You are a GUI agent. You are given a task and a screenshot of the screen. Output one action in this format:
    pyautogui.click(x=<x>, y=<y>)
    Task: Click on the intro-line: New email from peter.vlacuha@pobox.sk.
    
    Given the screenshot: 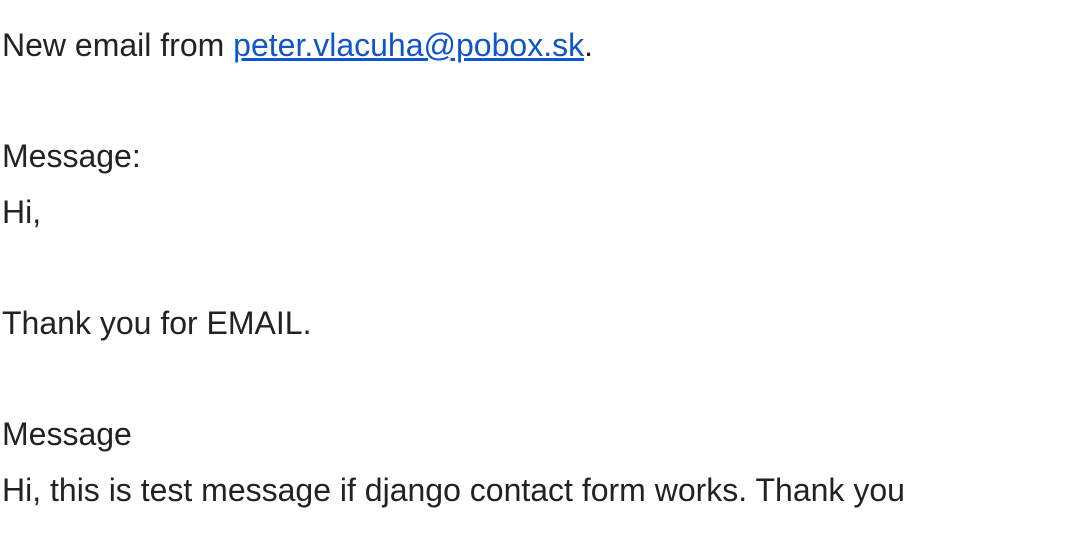 What is the action you would take?
    pyautogui.click(x=453, y=46)
    